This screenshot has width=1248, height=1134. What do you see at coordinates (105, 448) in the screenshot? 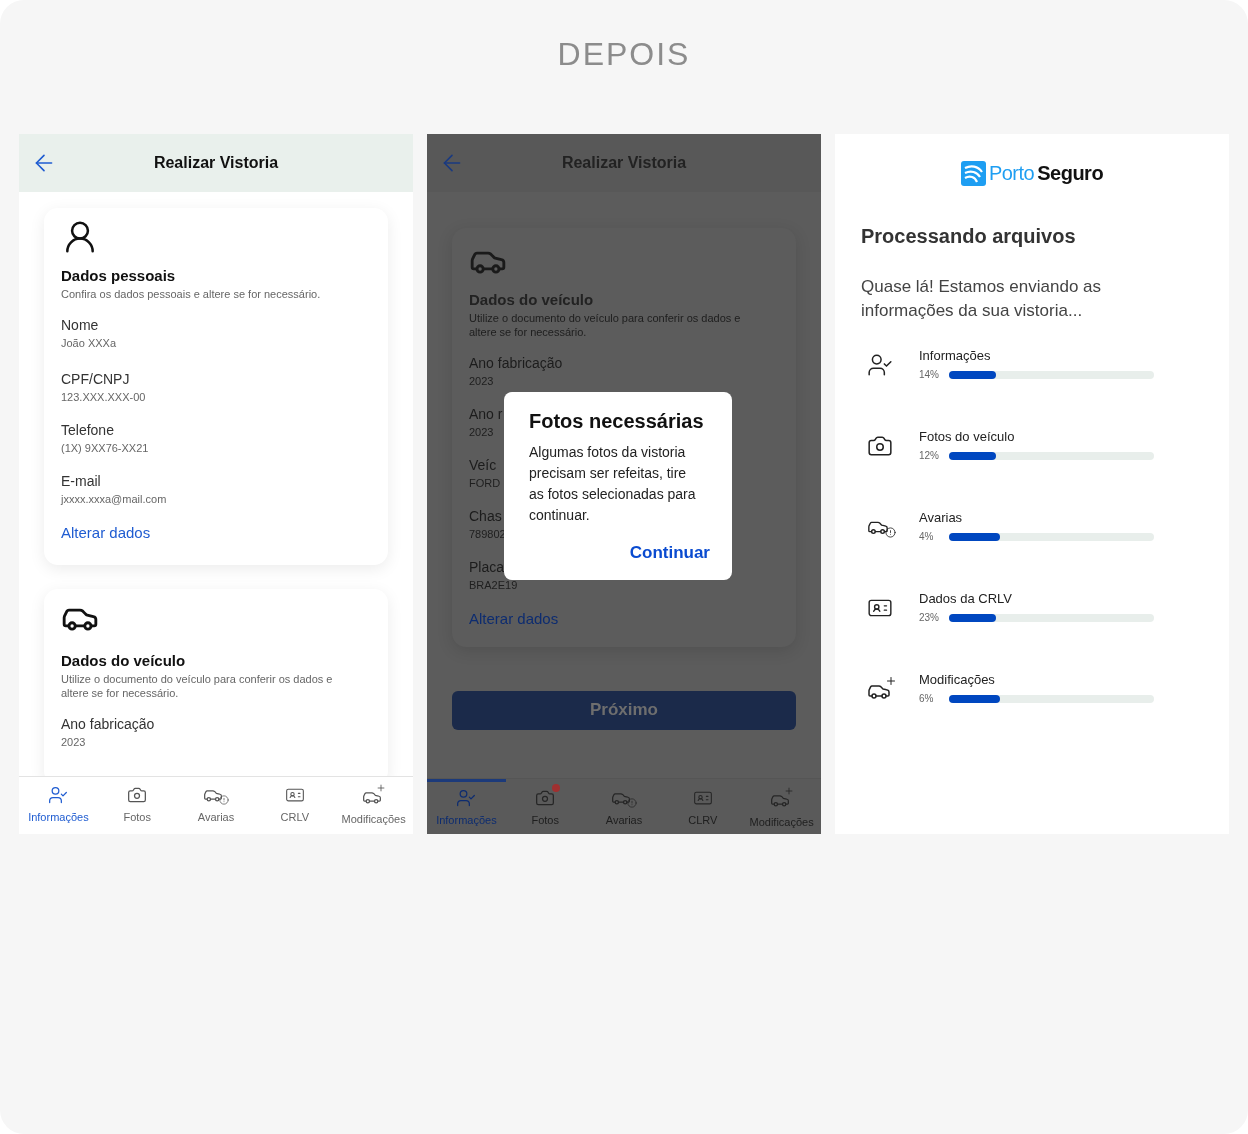
I see `field-value: (1X) 9XX76-XX21` at bounding box center [105, 448].